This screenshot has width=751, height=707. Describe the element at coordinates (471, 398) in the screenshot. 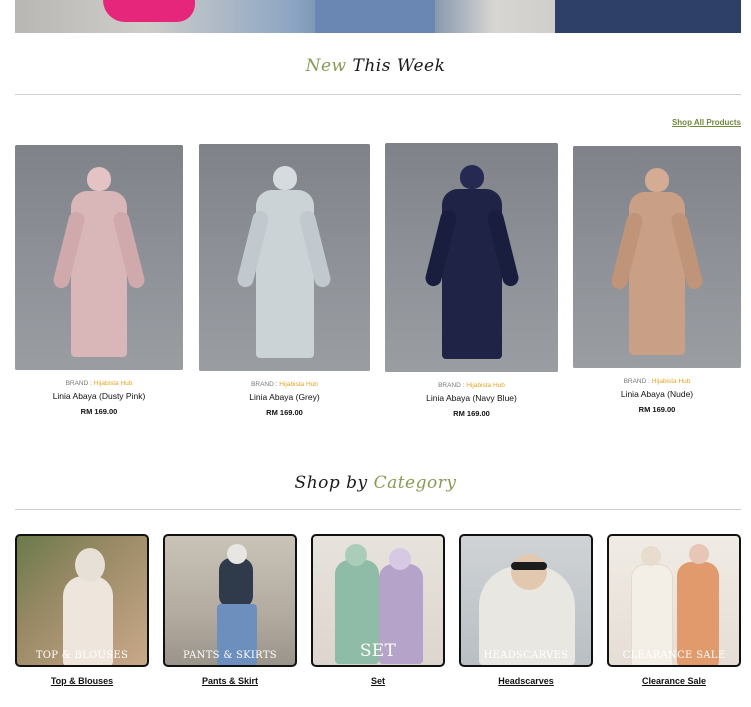

I see `product-name: Linia Abaya (Navy Blue)` at that location.